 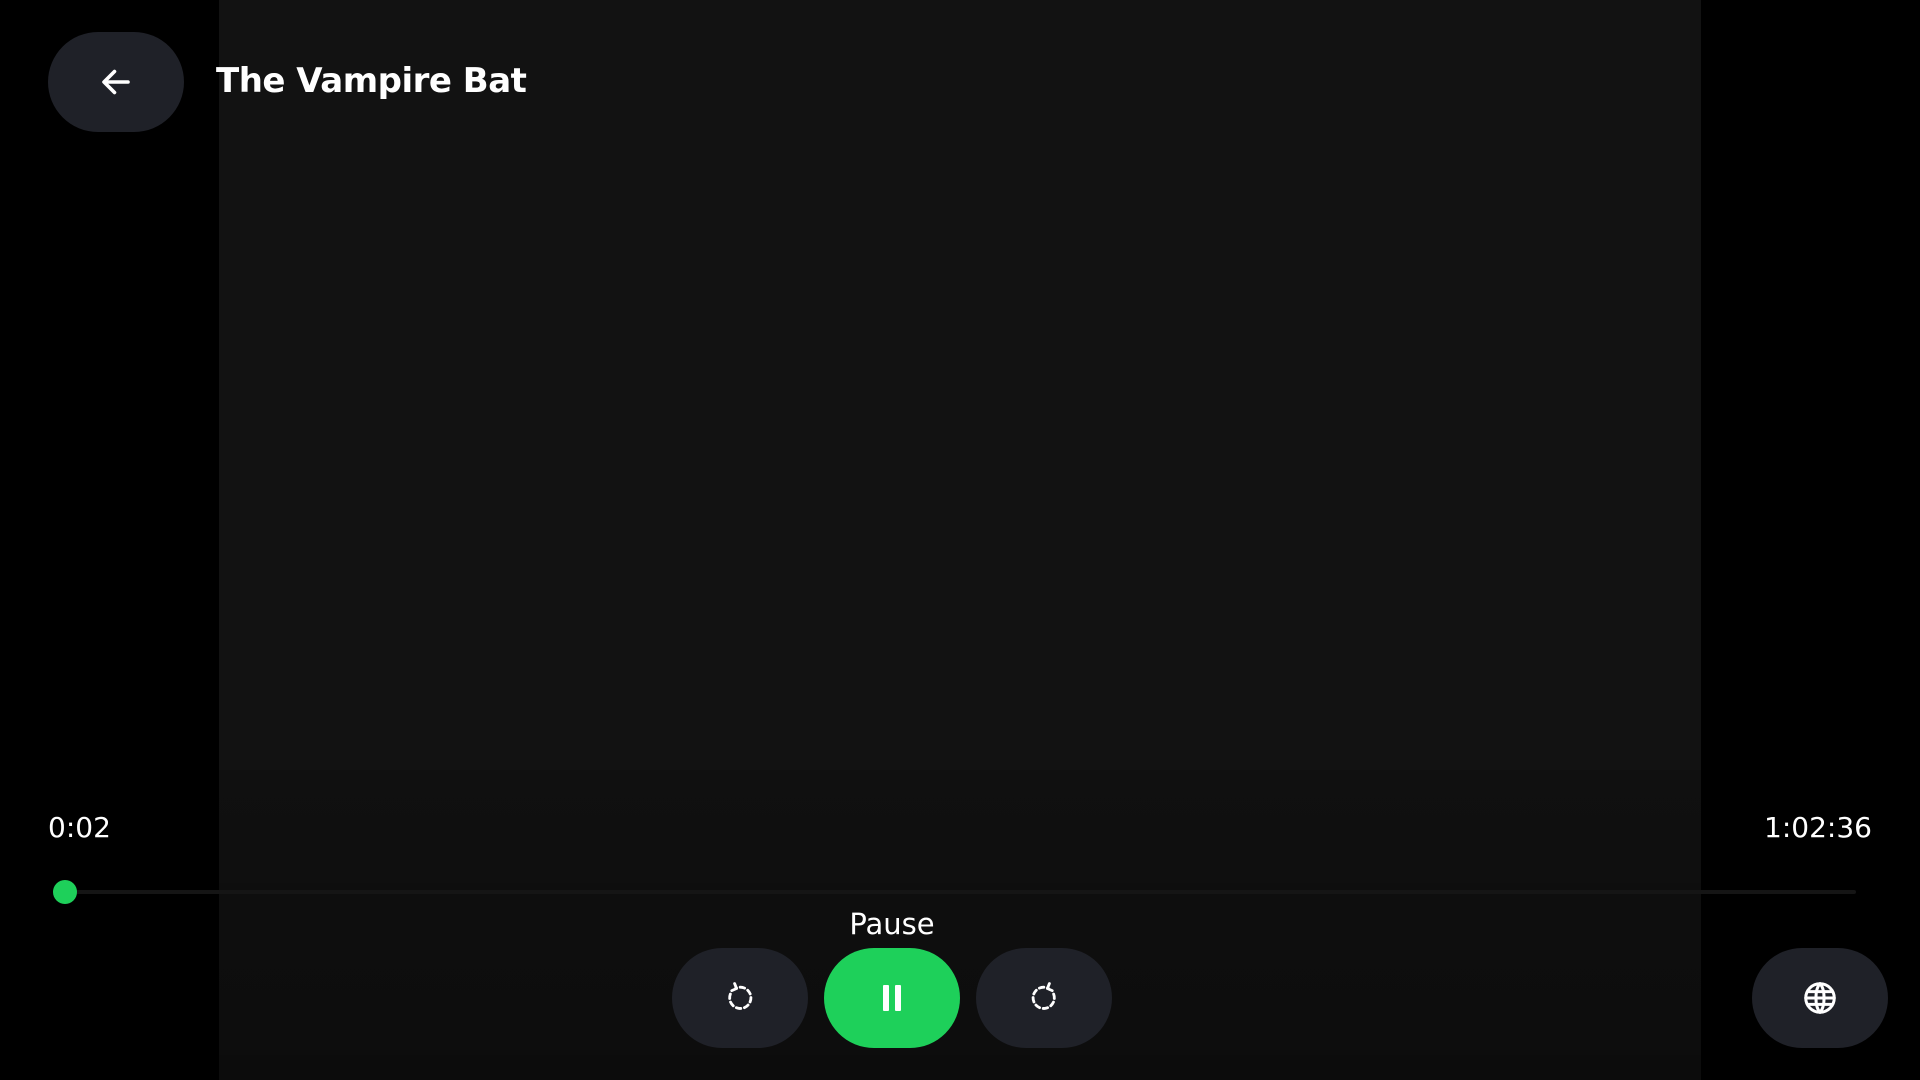 I want to click on forward-10-icon, so click(x=1044, y=998).